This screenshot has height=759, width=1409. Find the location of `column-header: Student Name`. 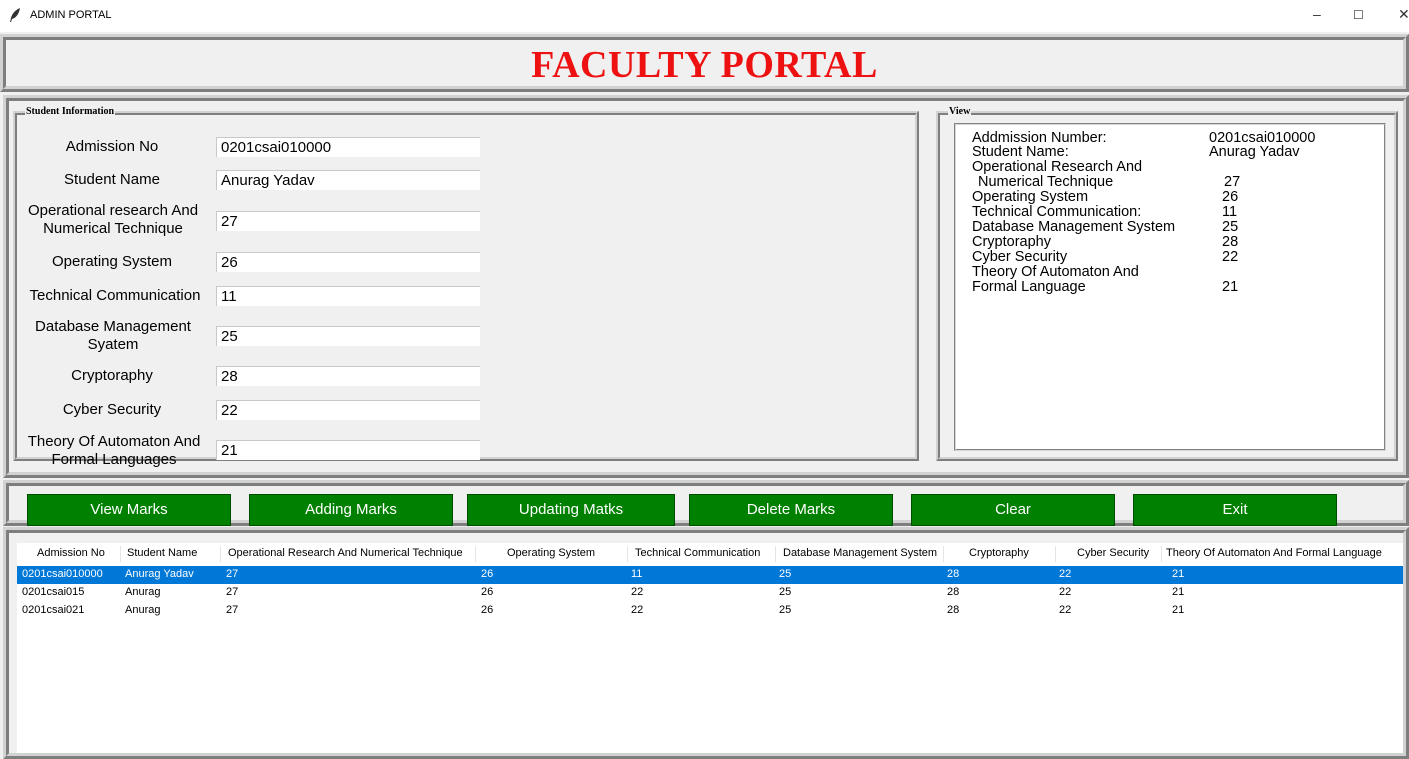

column-header: Student Name is located at coordinates (162, 553).